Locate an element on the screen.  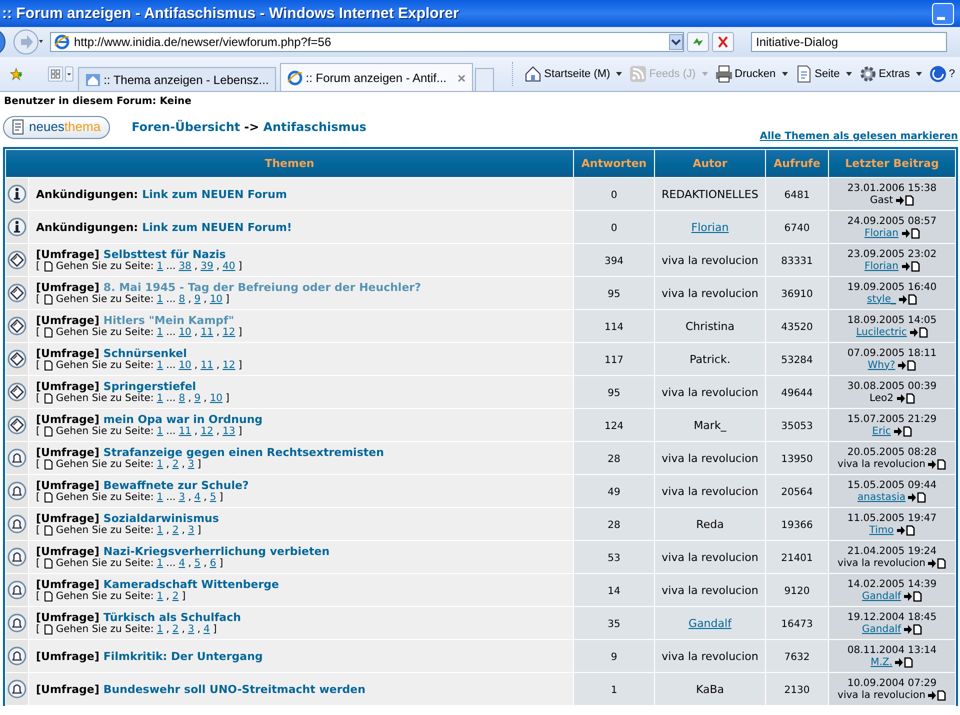
topic-link: Link zum NEUEN Forum is located at coordinates (214, 194).